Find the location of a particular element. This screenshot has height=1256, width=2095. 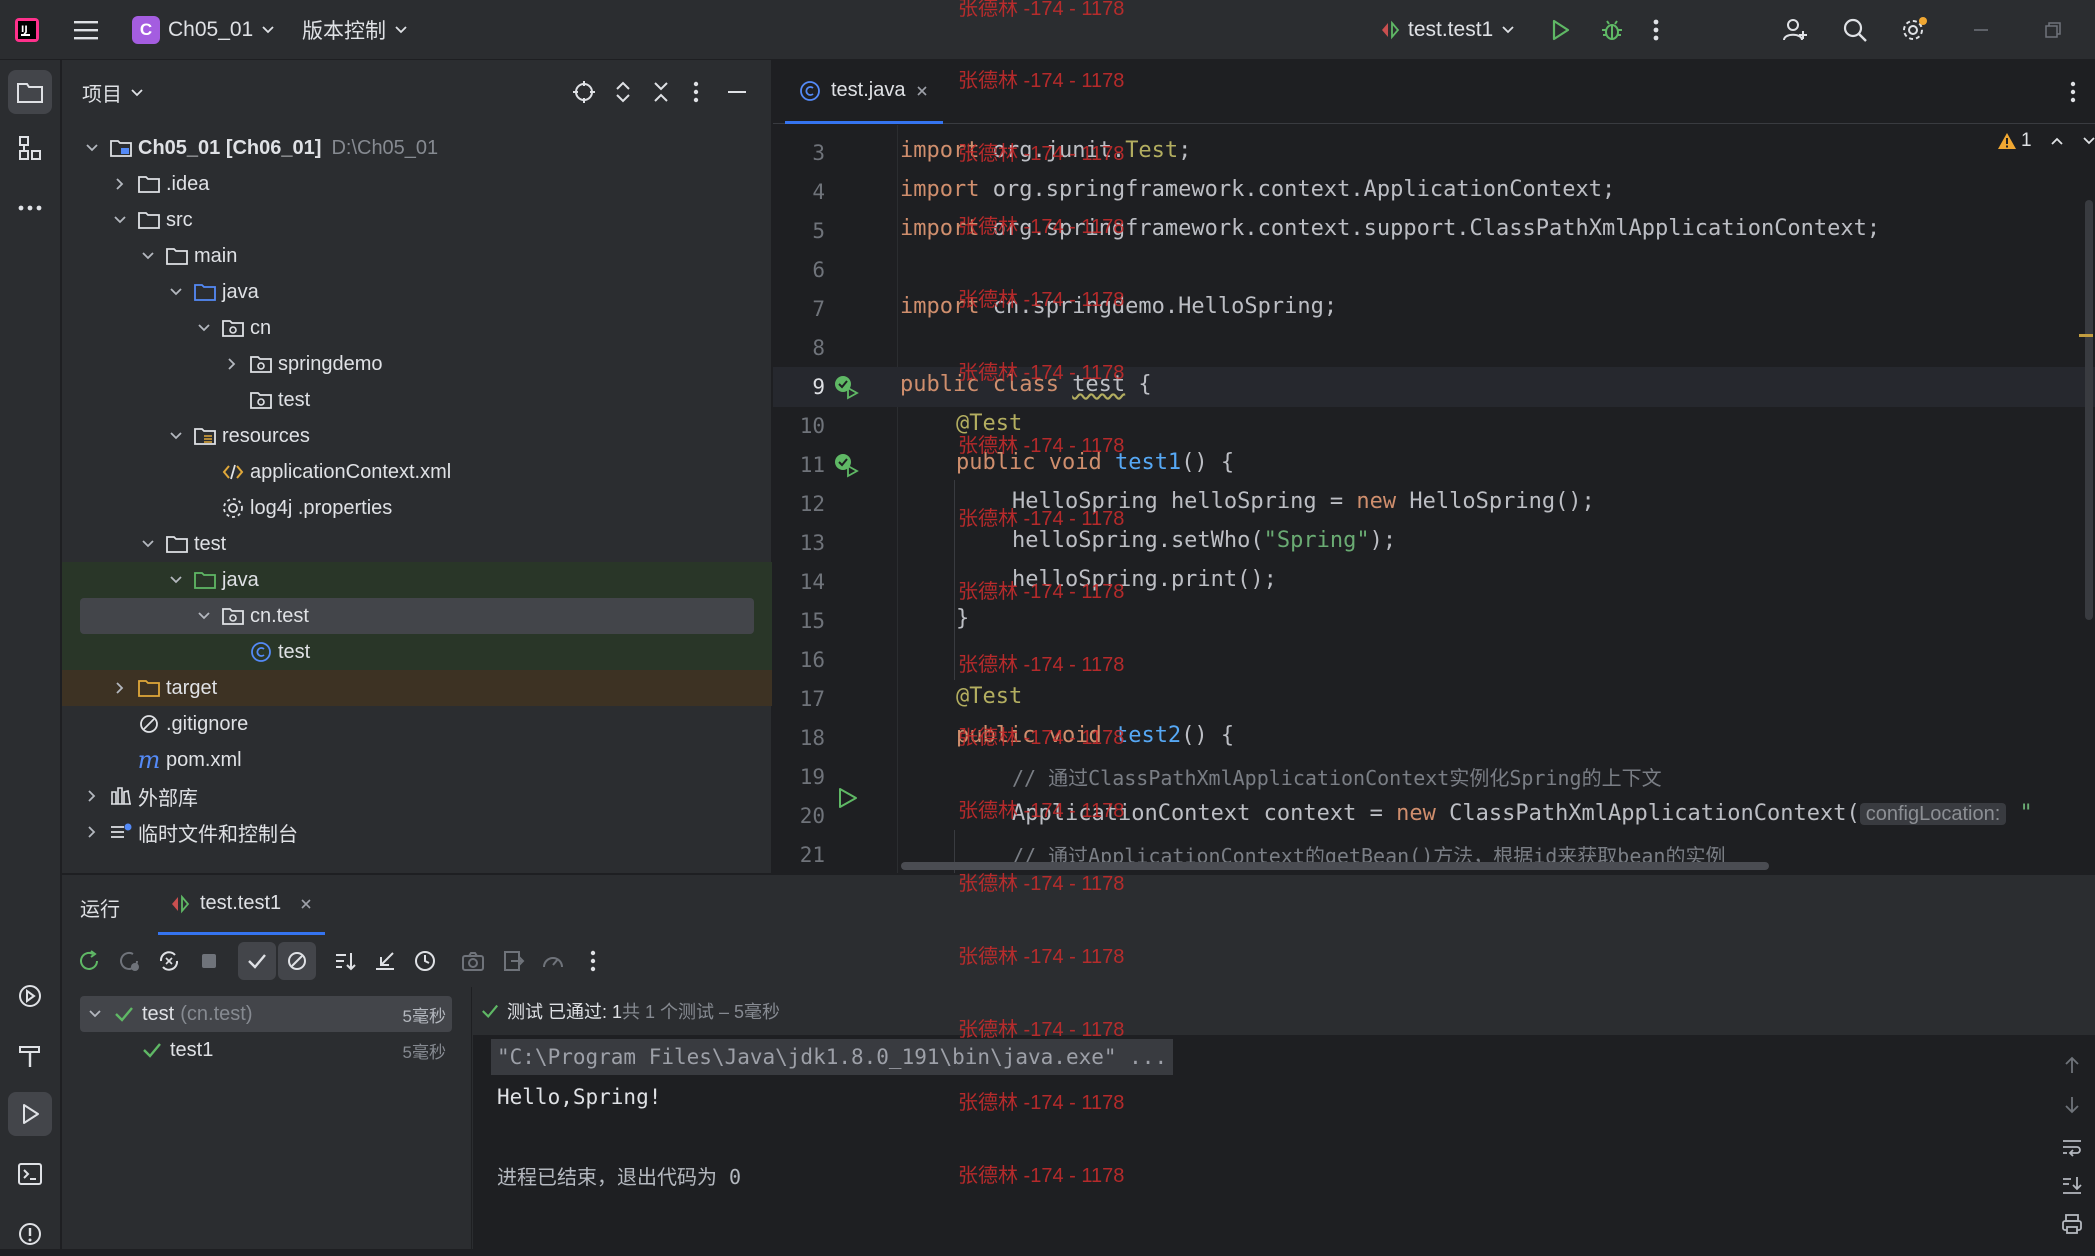

import-tests-button is located at coordinates (385, 961).